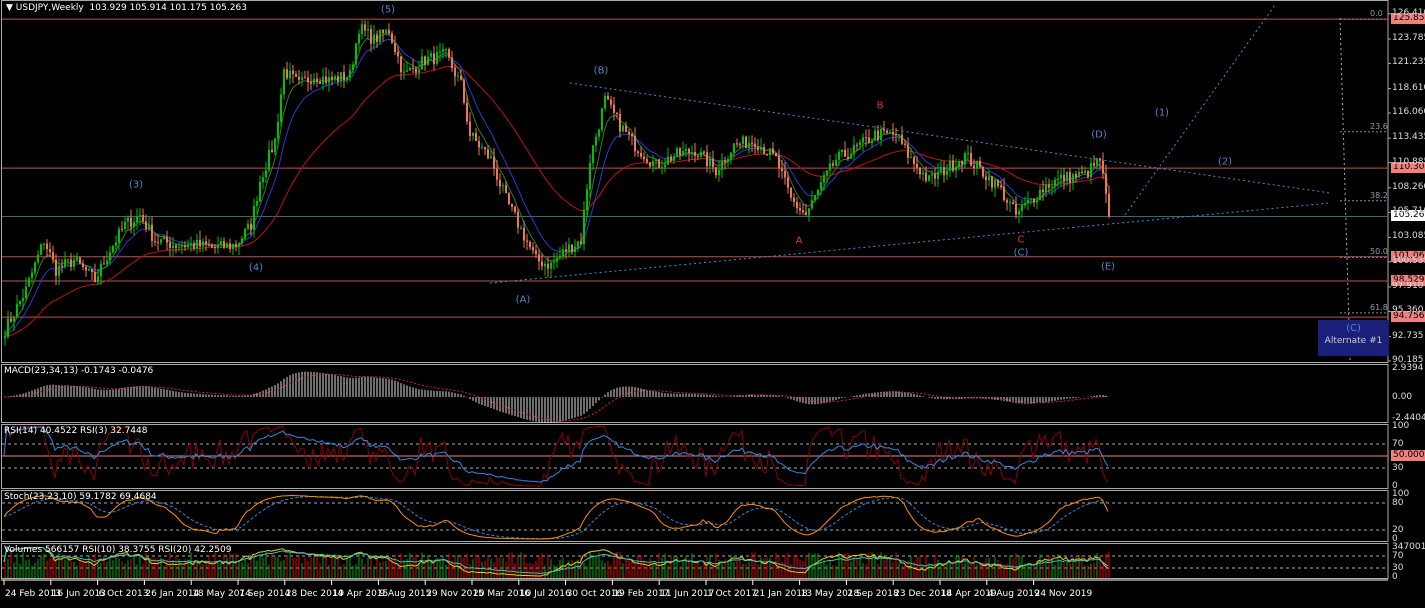  What do you see at coordinates (695, 516) in the screenshot?
I see `panel-frame` at bounding box center [695, 516].